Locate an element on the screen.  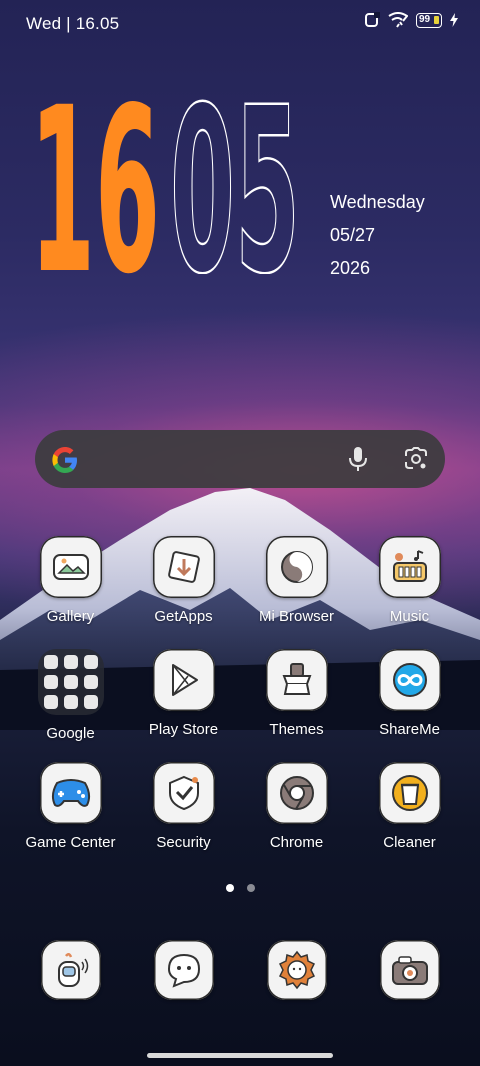
app-play-store: Play Store is located at coordinates (183, 693).